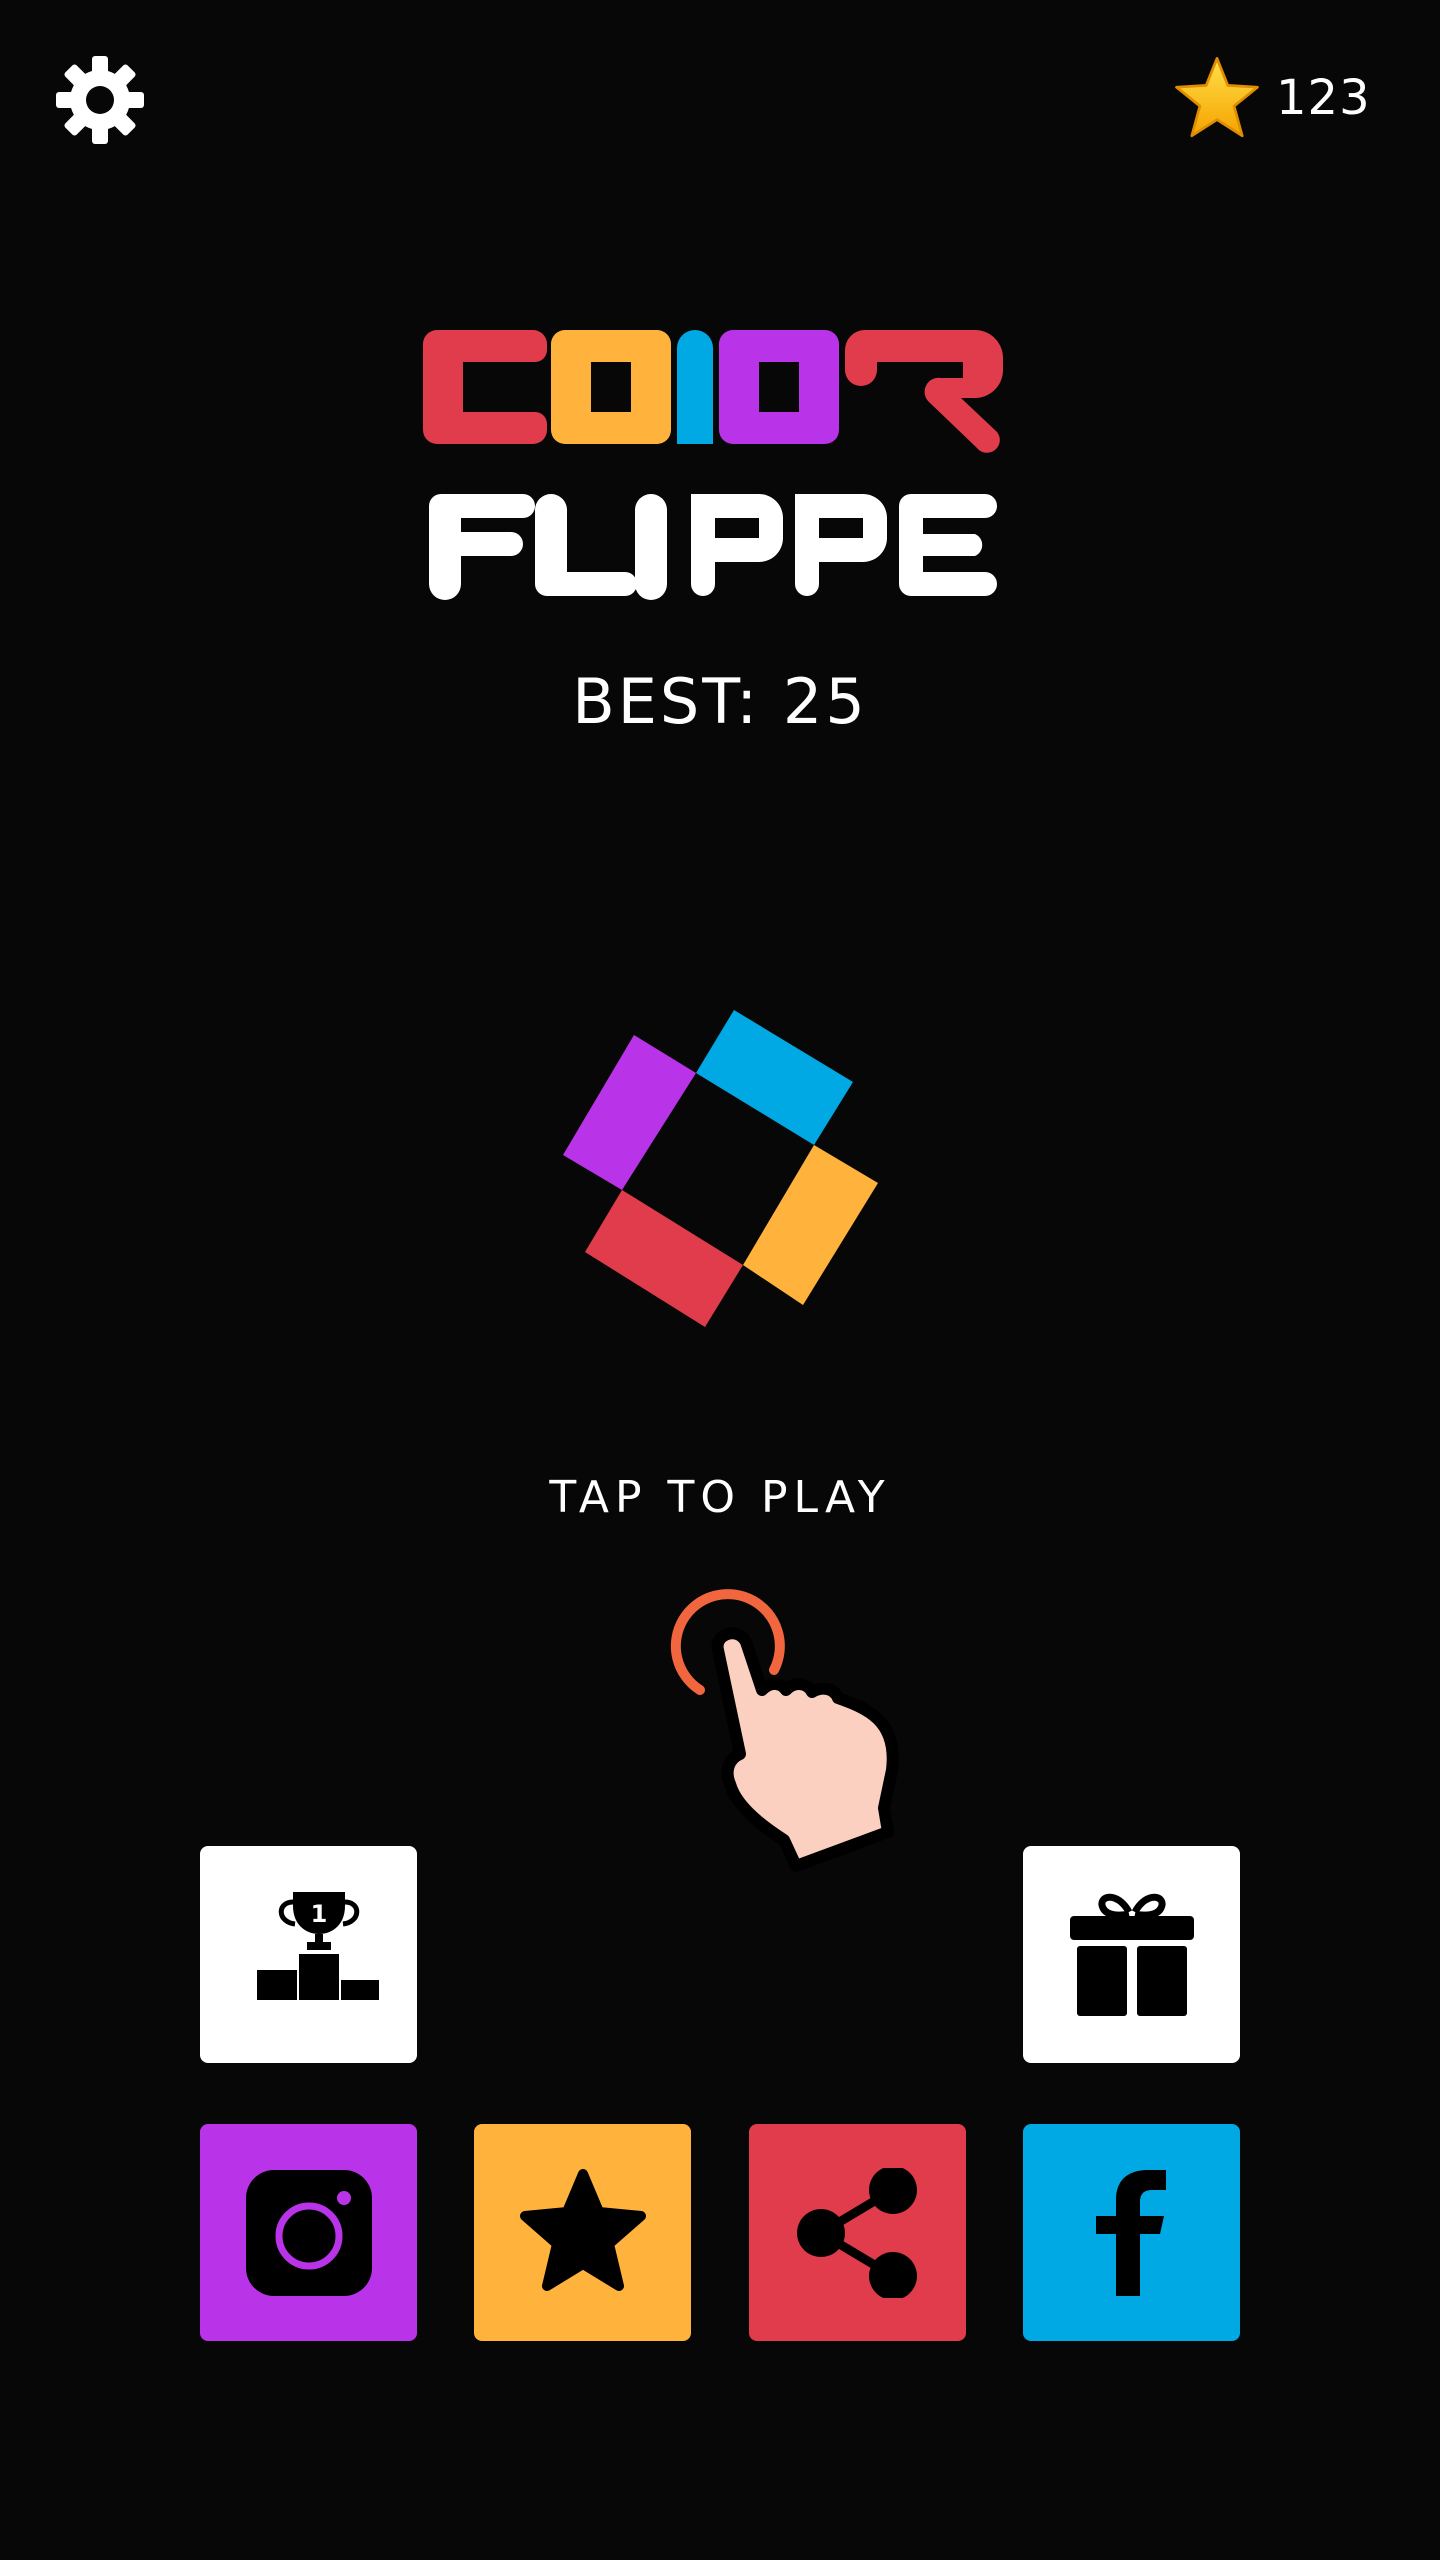  I want to click on gift-icon, so click(1131, 1954).